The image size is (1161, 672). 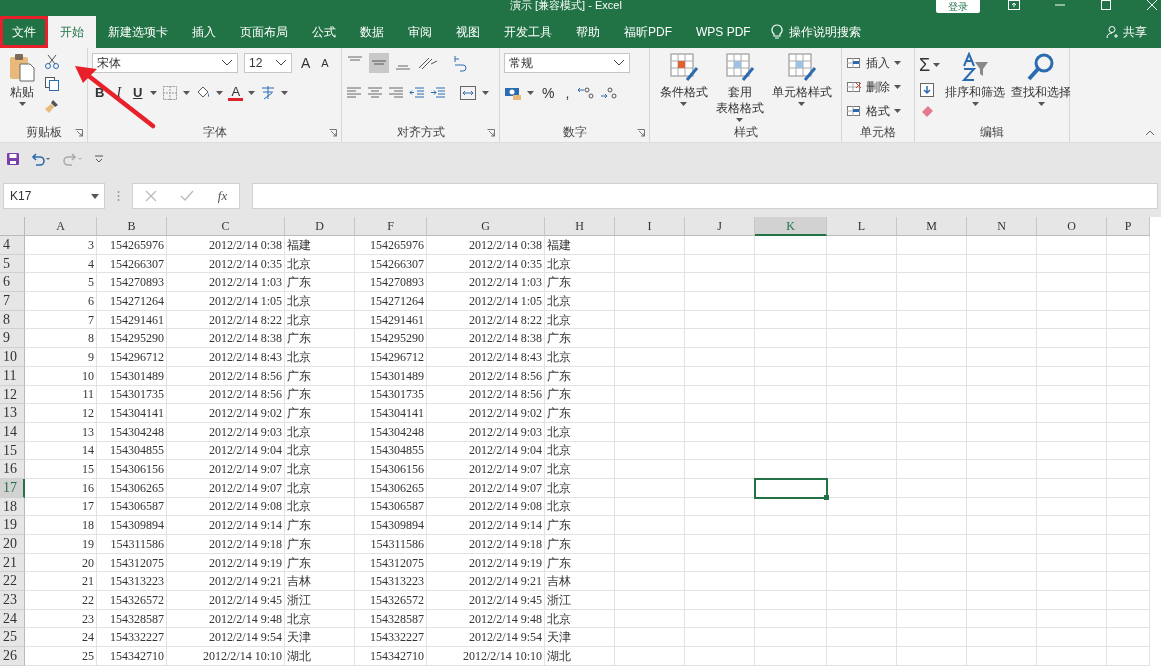 What do you see at coordinates (1106, 5) in the screenshot?
I see `maximize-icon` at bounding box center [1106, 5].